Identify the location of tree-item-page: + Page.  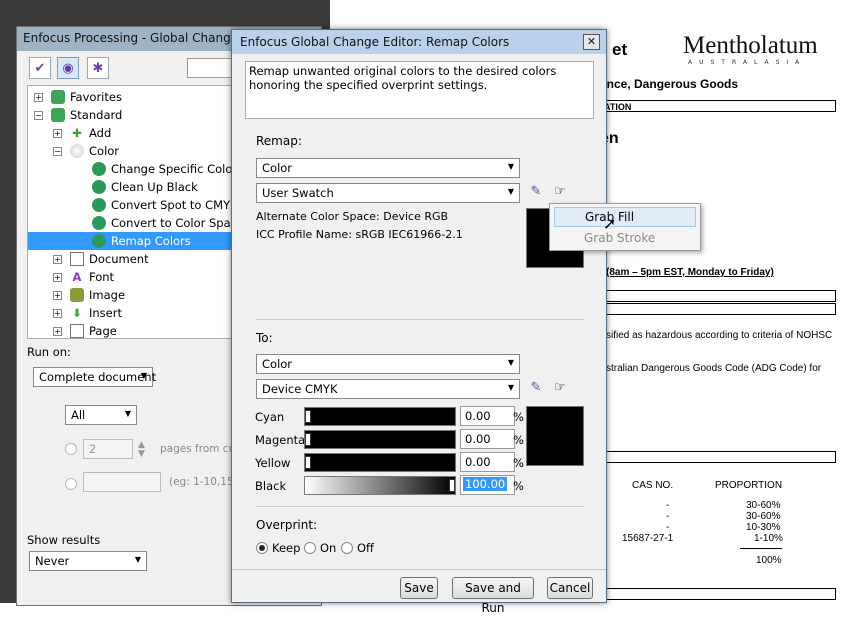
(85, 331).